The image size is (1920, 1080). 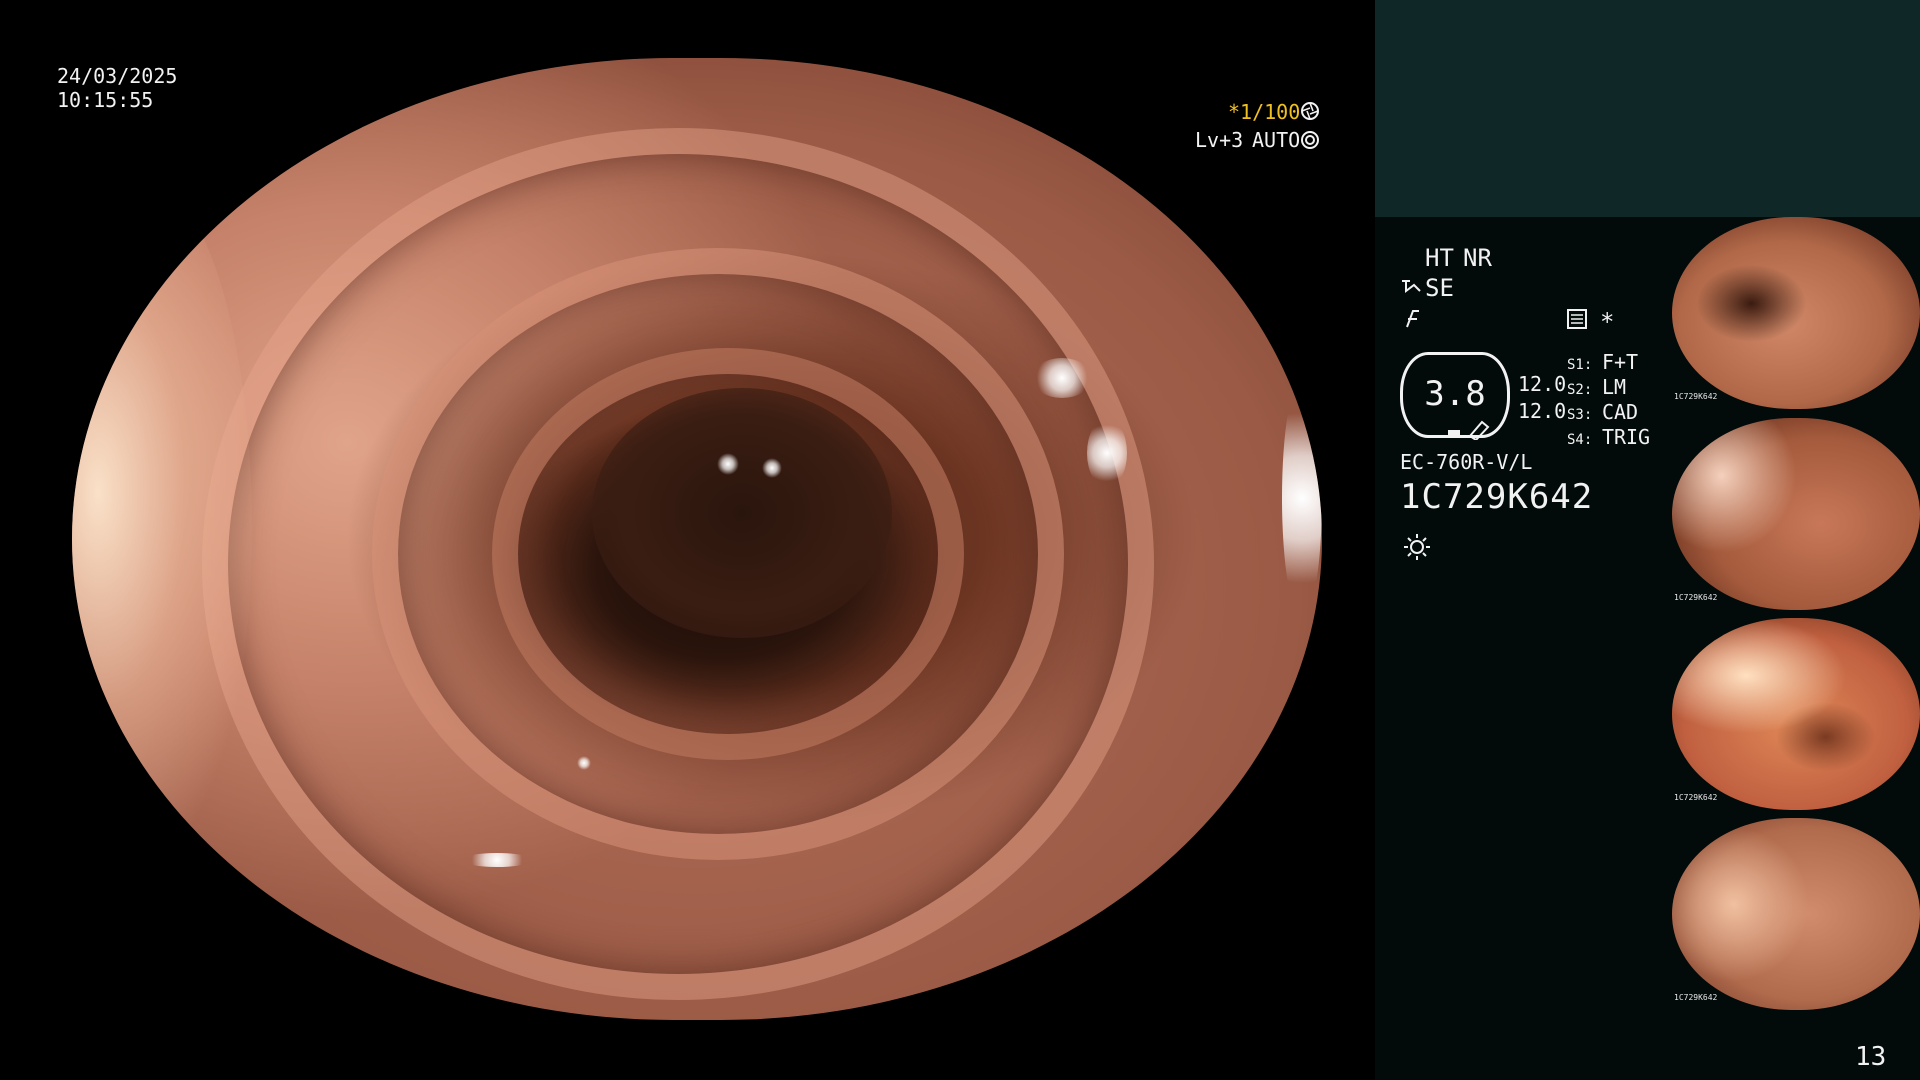 What do you see at coordinates (1439, 288) in the screenshot?
I see `se-label: SE` at bounding box center [1439, 288].